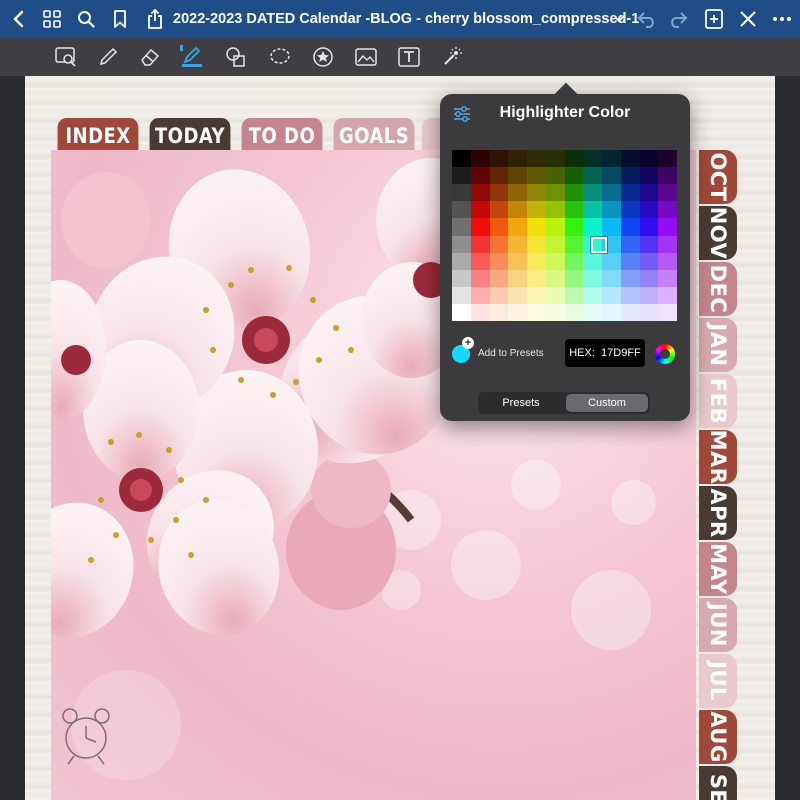 The width and height of the screenshot is (800, 800). I want to click on shapes-icon, so click(236, 57).